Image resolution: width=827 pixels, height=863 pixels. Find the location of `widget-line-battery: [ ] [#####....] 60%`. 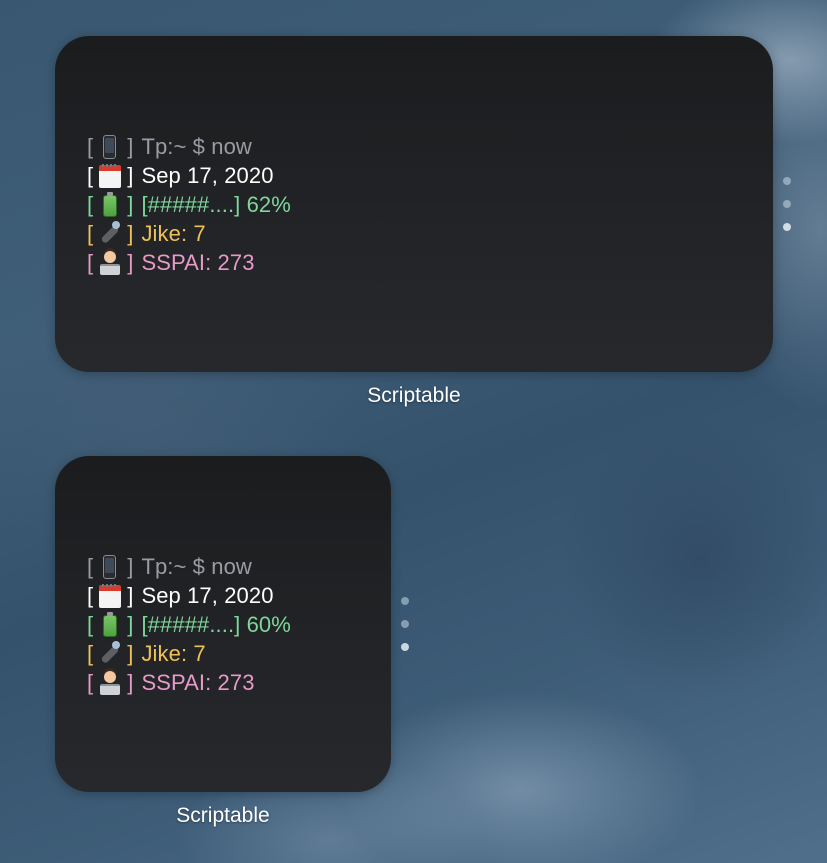

widget-line-battery: [ ] [#####....] 60% is located at coordinates (189, 624).